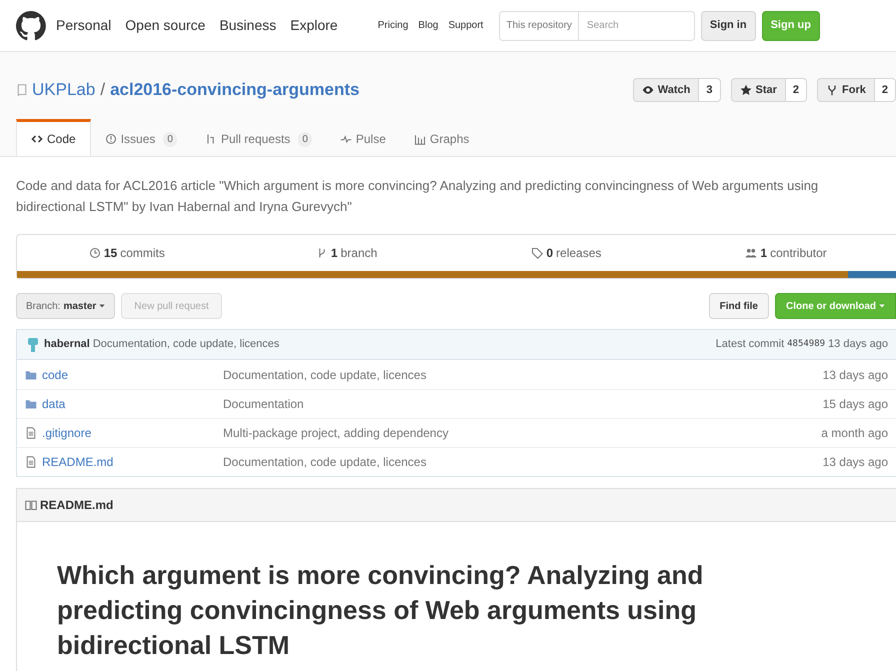  Describe the element at coordinates (77, 505) in the screenshot. I see `readme-title: README.md` at that location.